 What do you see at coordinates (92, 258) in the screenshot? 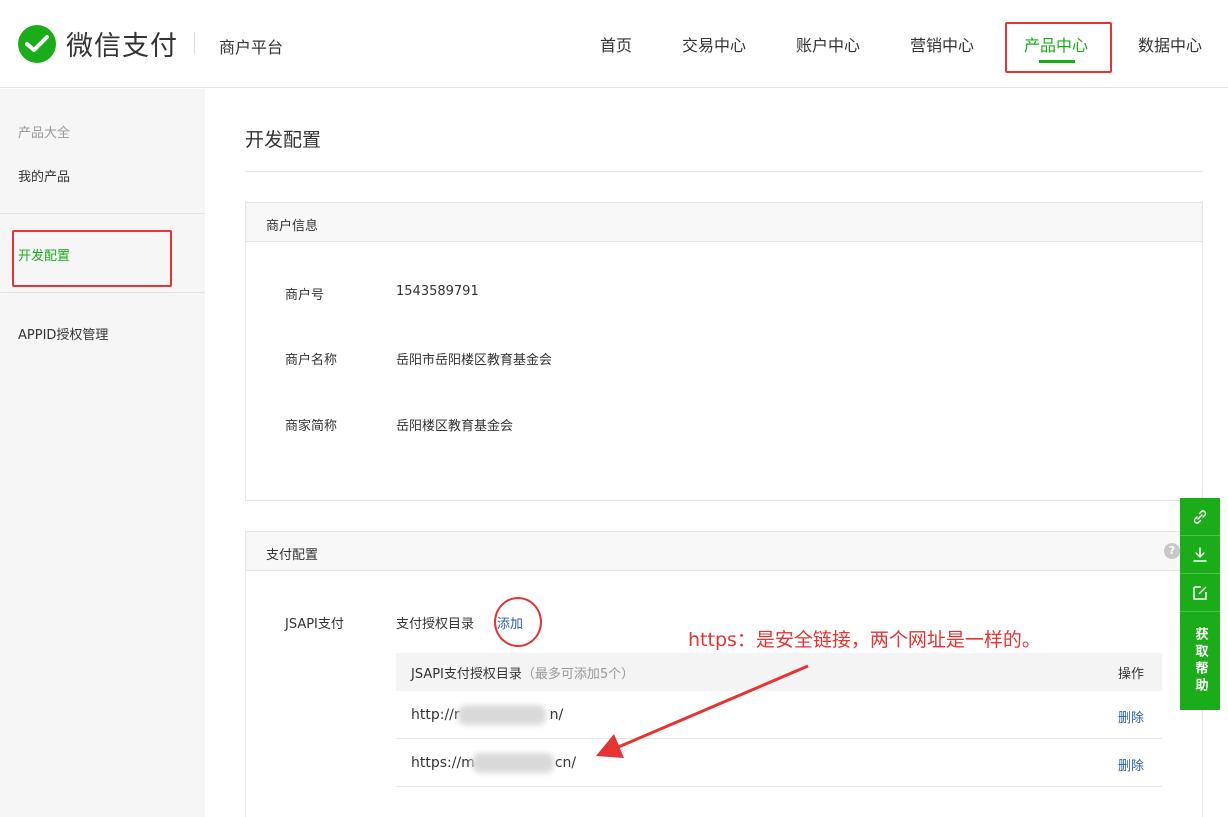
I see `sidebar-highlight-box` at bounding box center [92, 258].